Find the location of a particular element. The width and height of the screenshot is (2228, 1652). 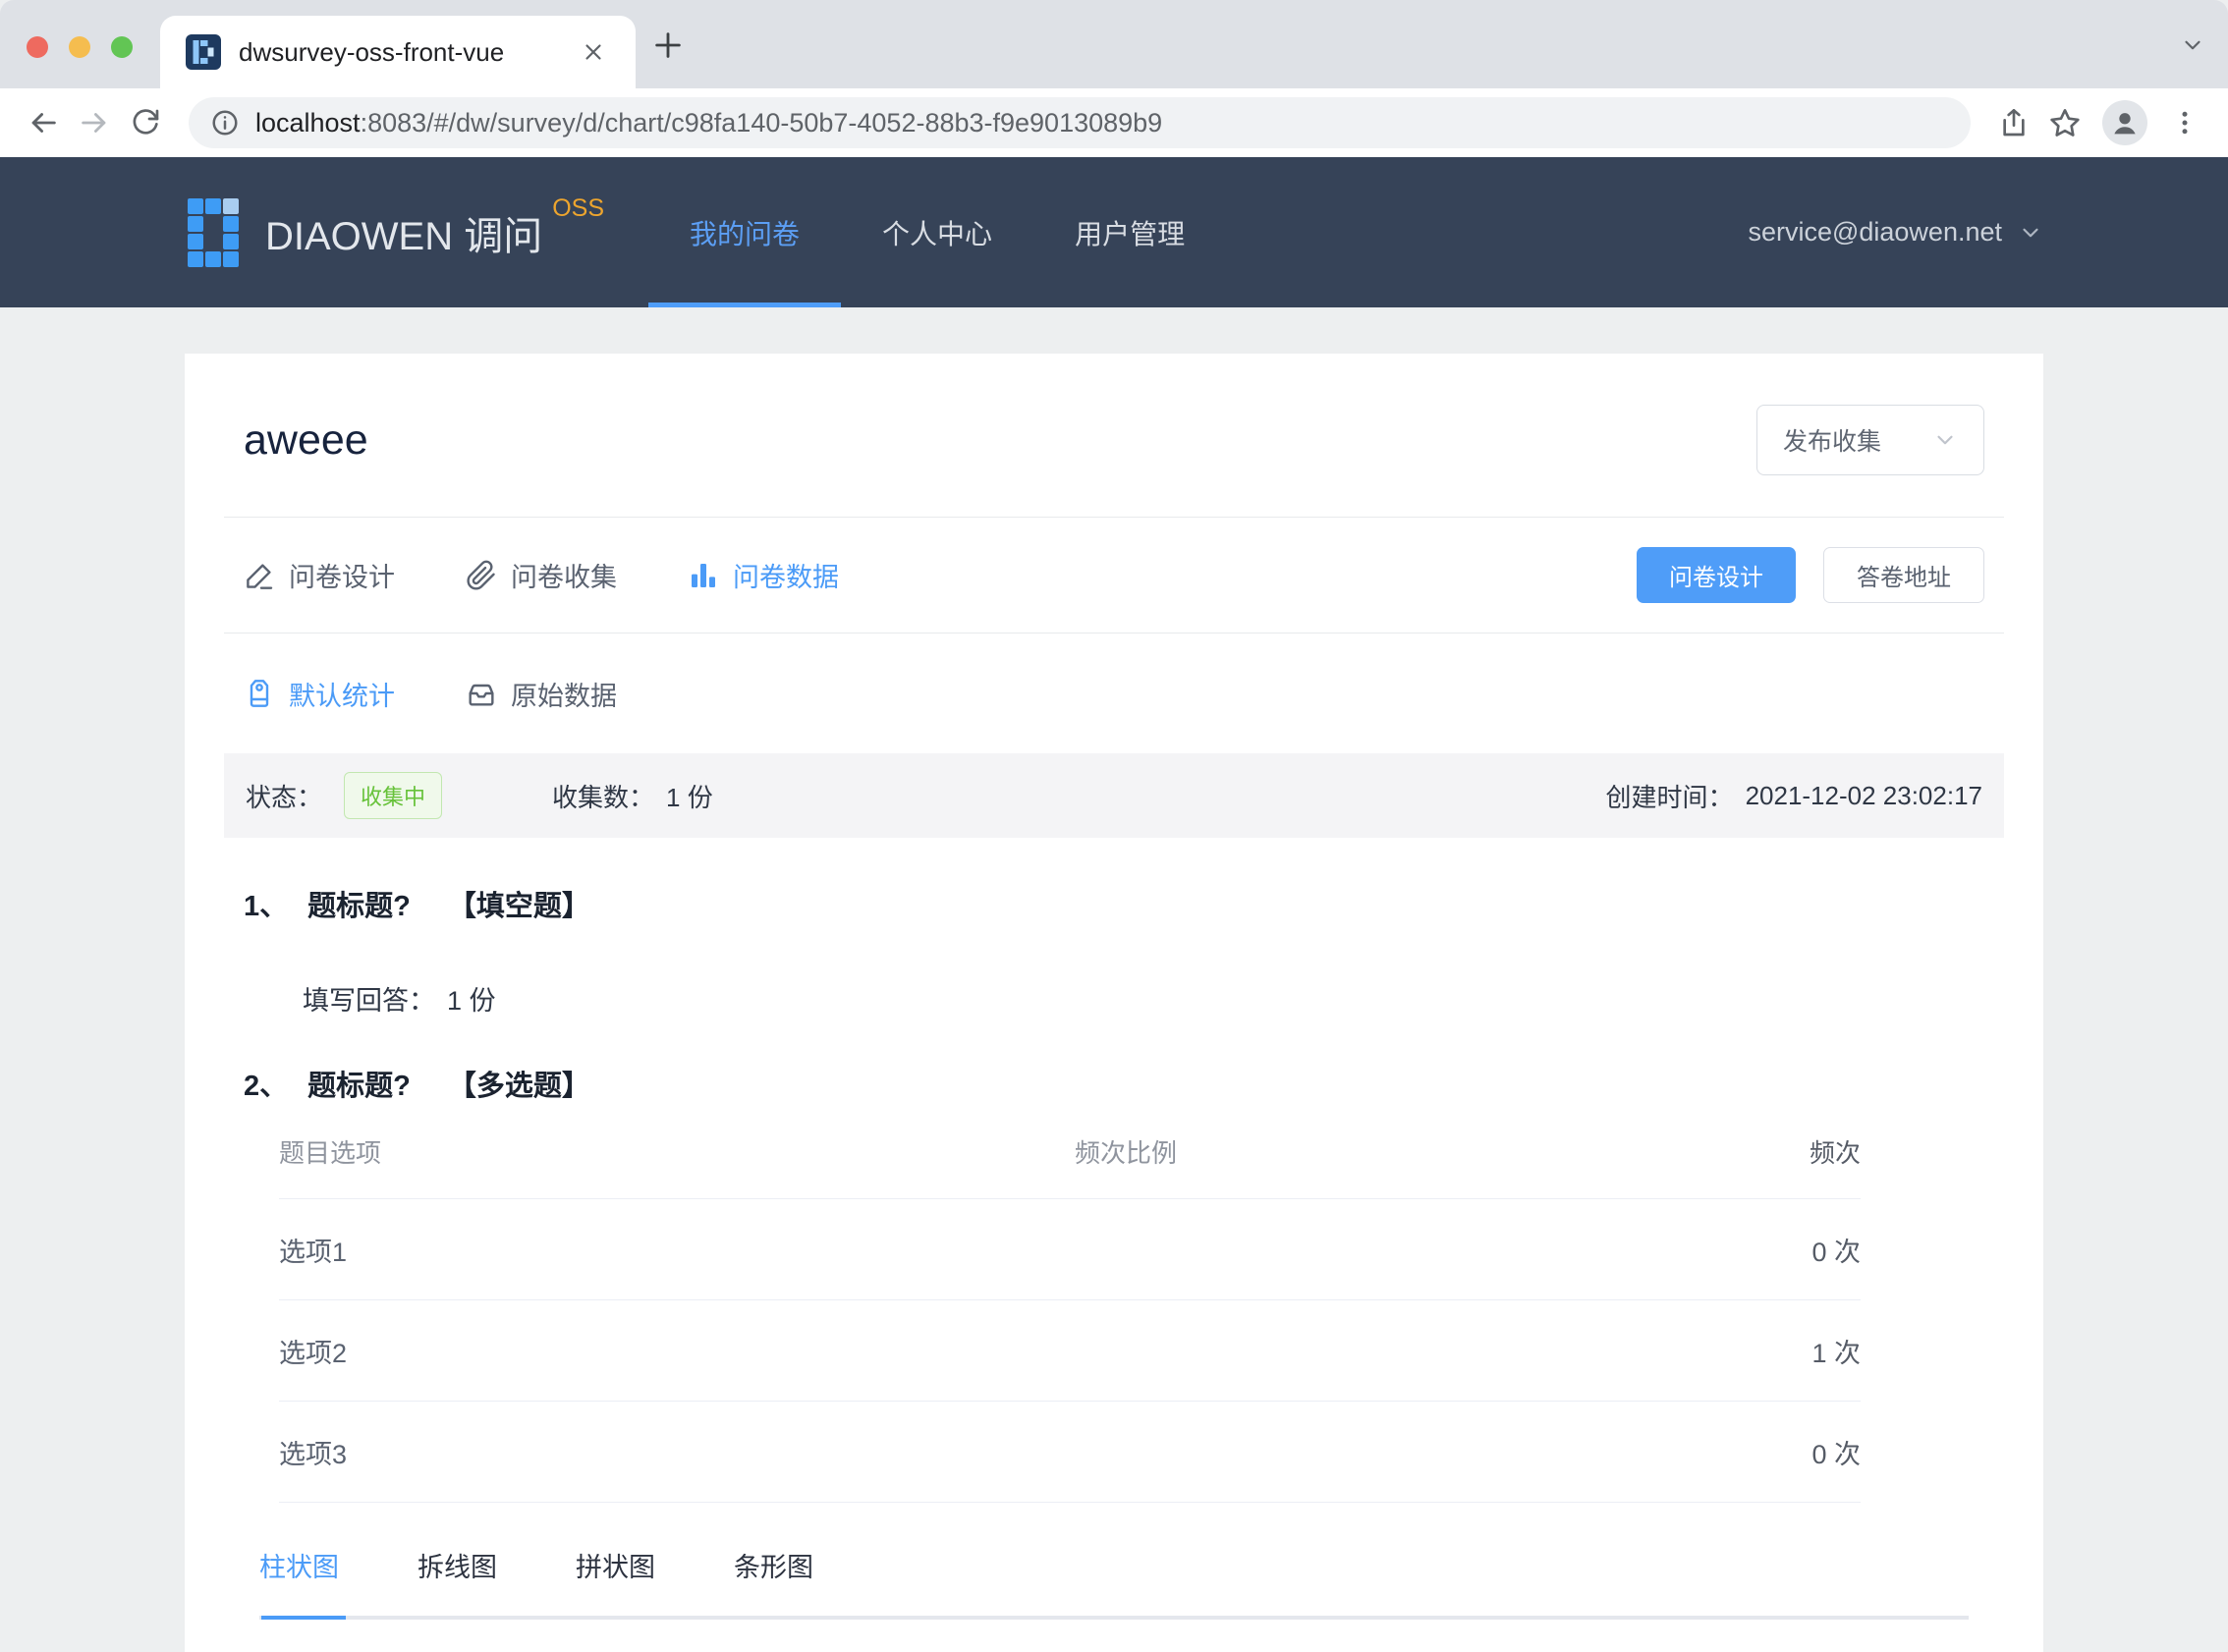

survey-section-tabs: 问卷设计 问卷收集 问卷数据 问卷设计 答卷地址 is located at coordinates (1114, 575).